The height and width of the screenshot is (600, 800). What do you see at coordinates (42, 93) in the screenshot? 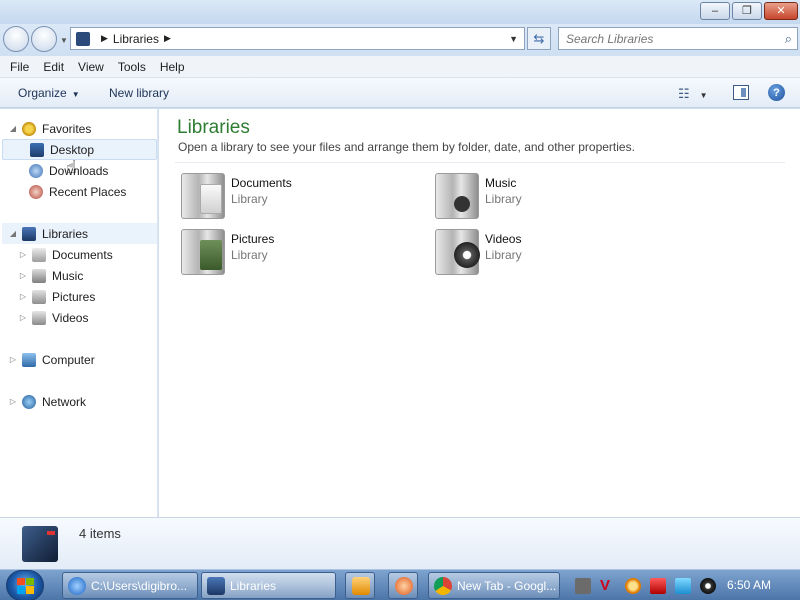
I see `organize-label: Organize` at bounding box center [42, 93].